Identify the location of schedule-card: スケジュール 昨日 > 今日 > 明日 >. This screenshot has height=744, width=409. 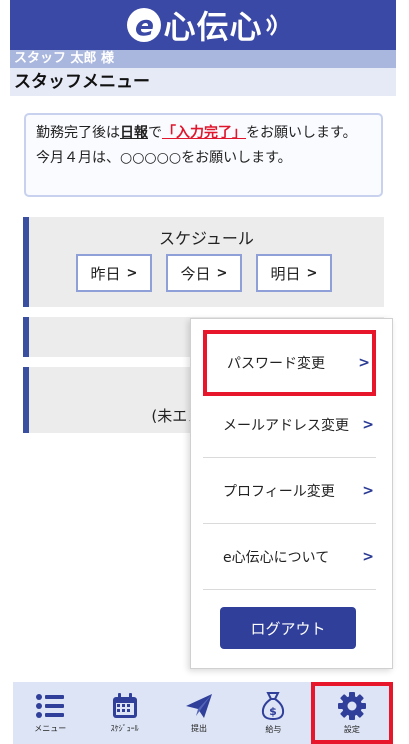
(203, 262).